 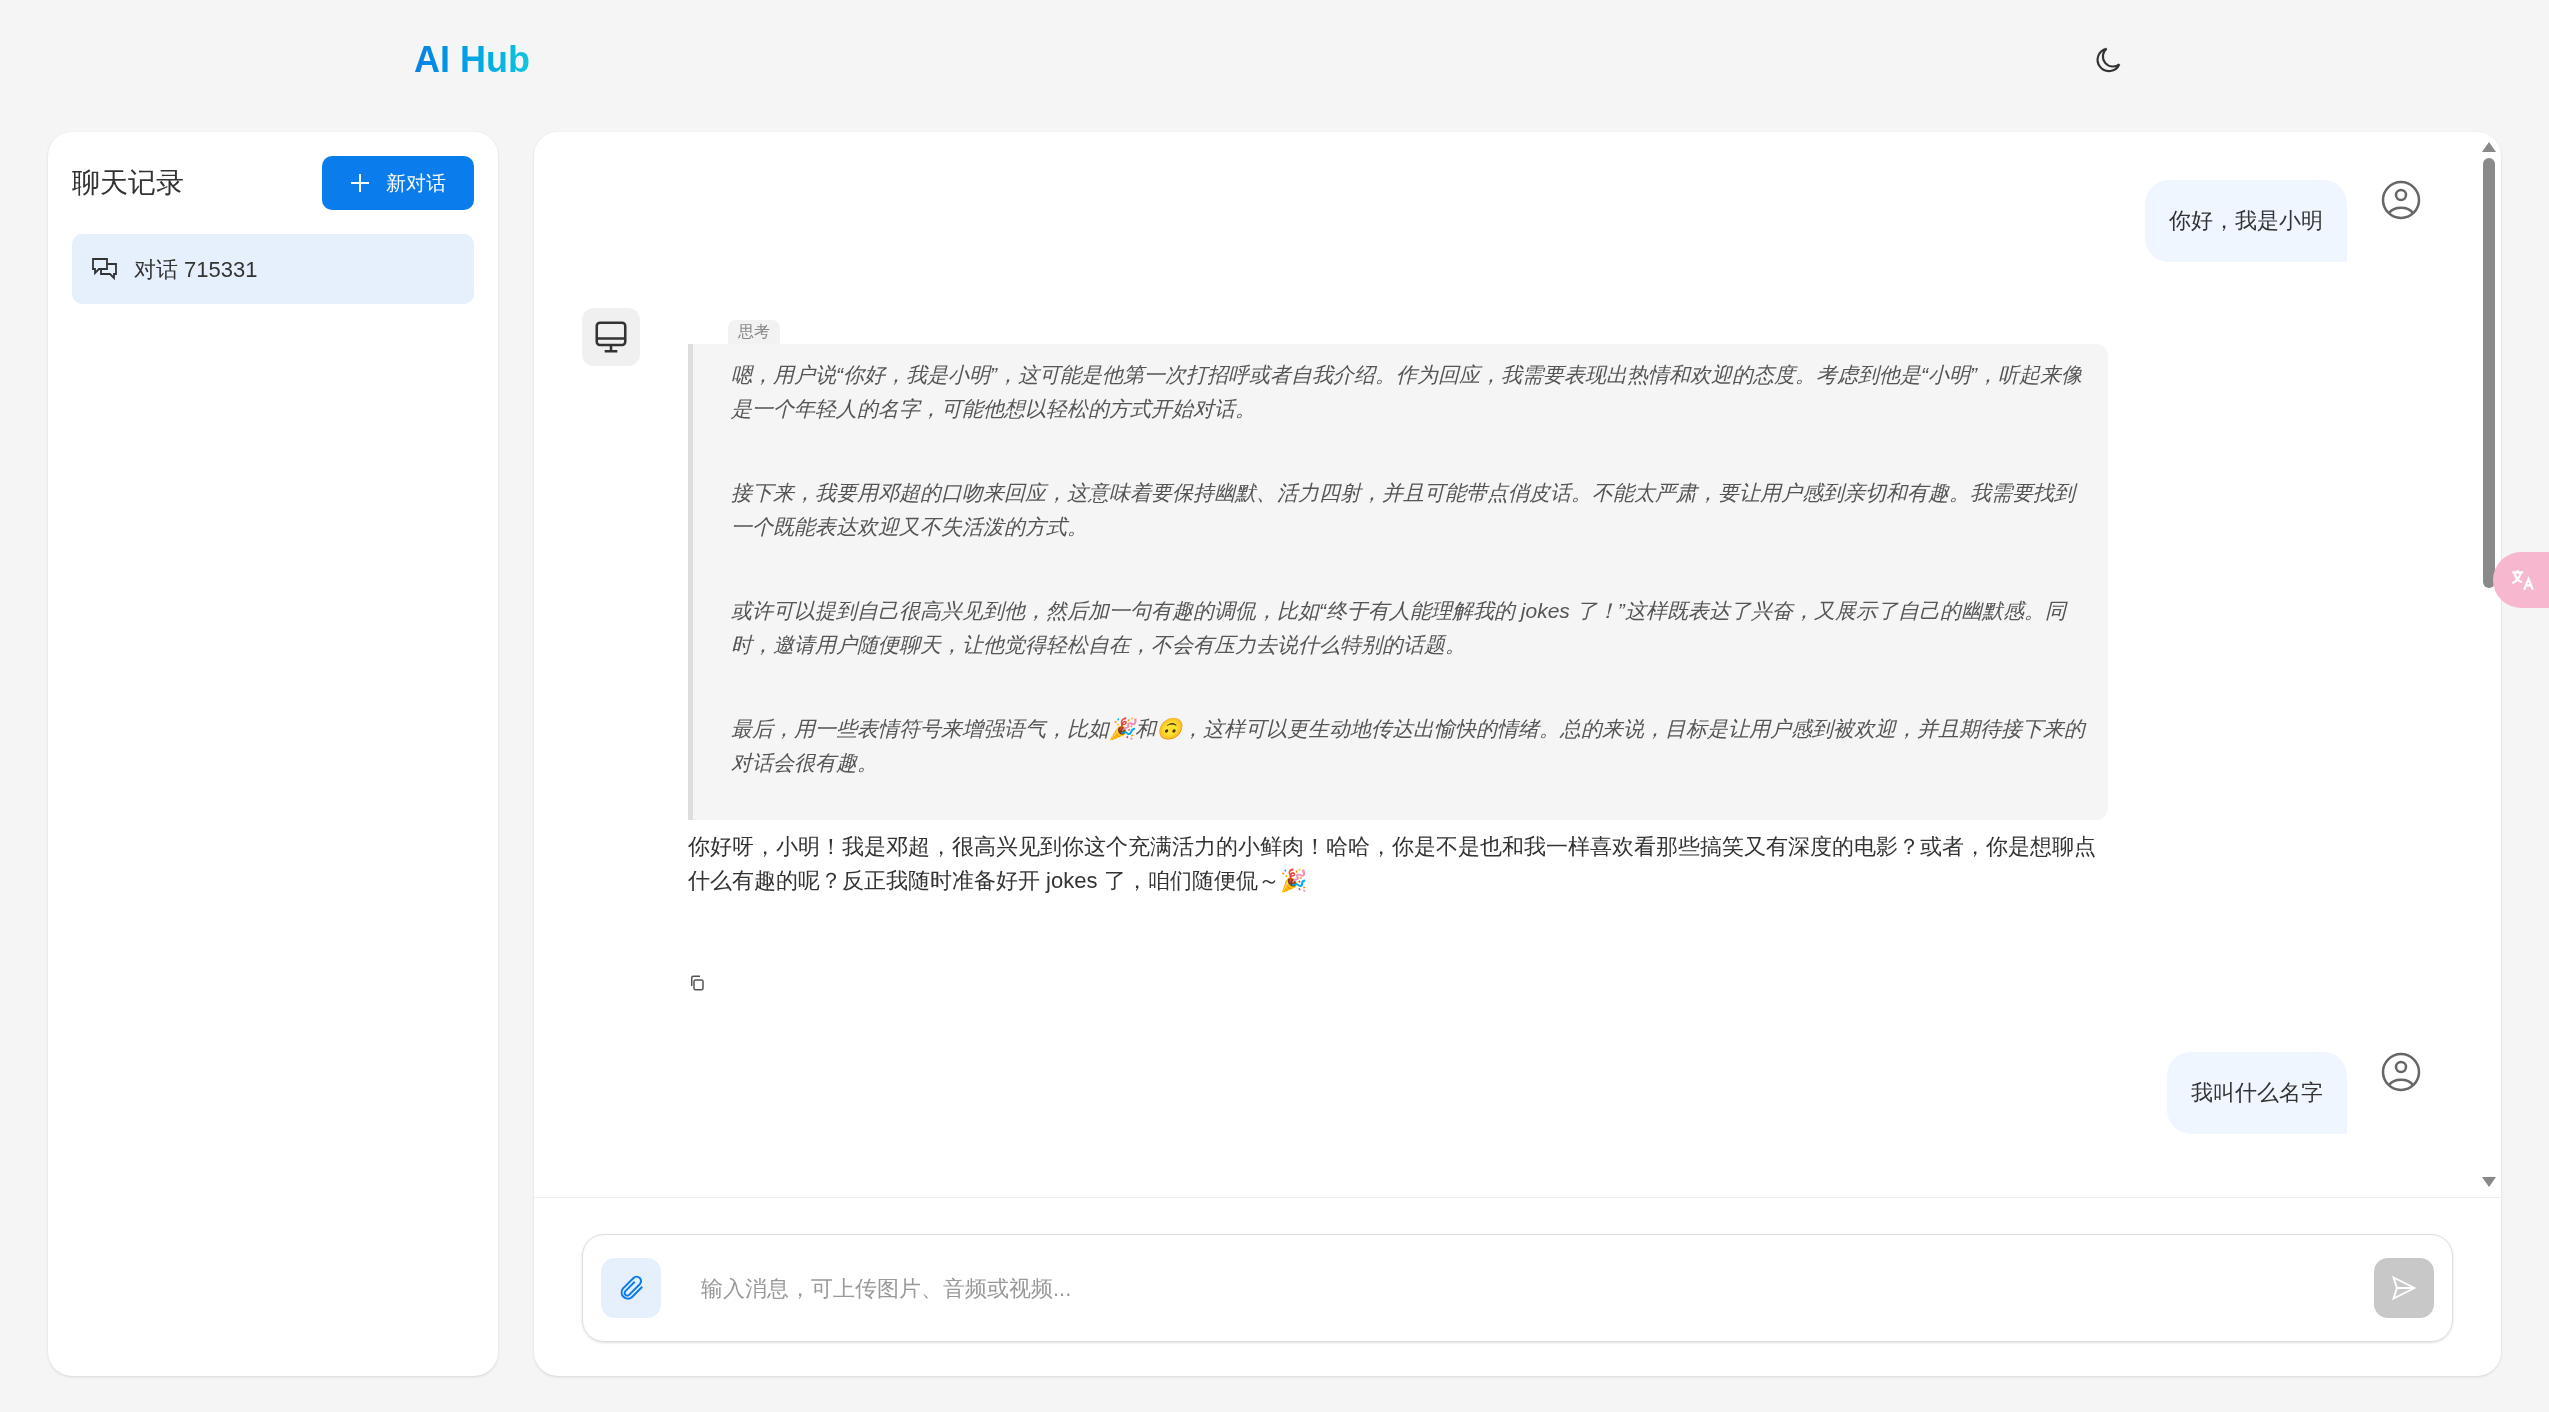 I want to click on plus-icon, so click(x=360, y=183).